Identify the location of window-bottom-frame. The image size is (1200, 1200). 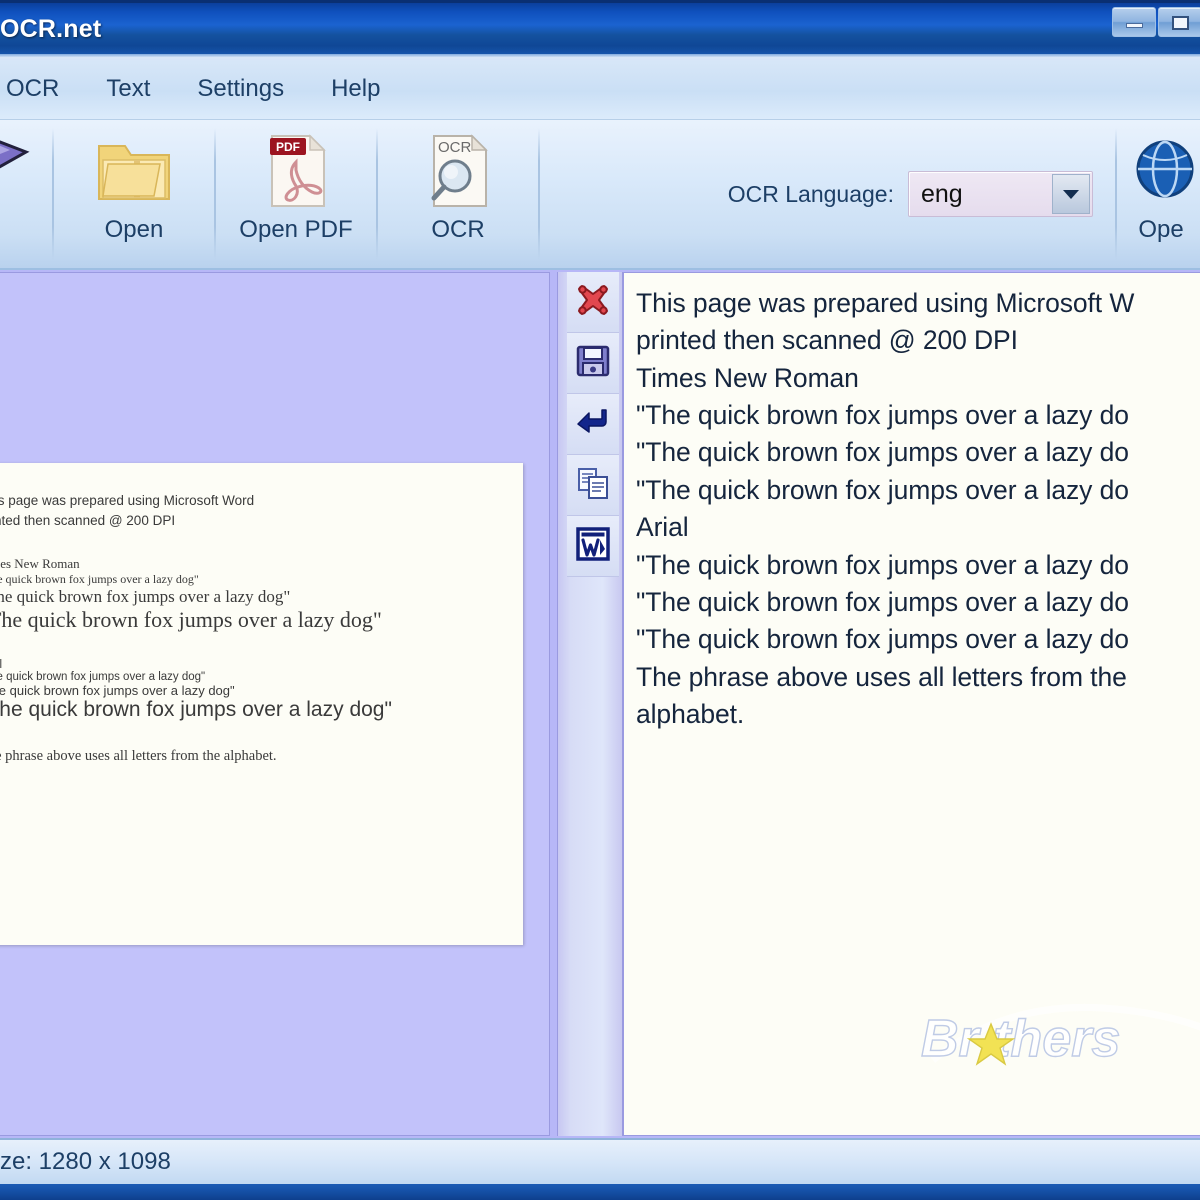
(600, 1192).